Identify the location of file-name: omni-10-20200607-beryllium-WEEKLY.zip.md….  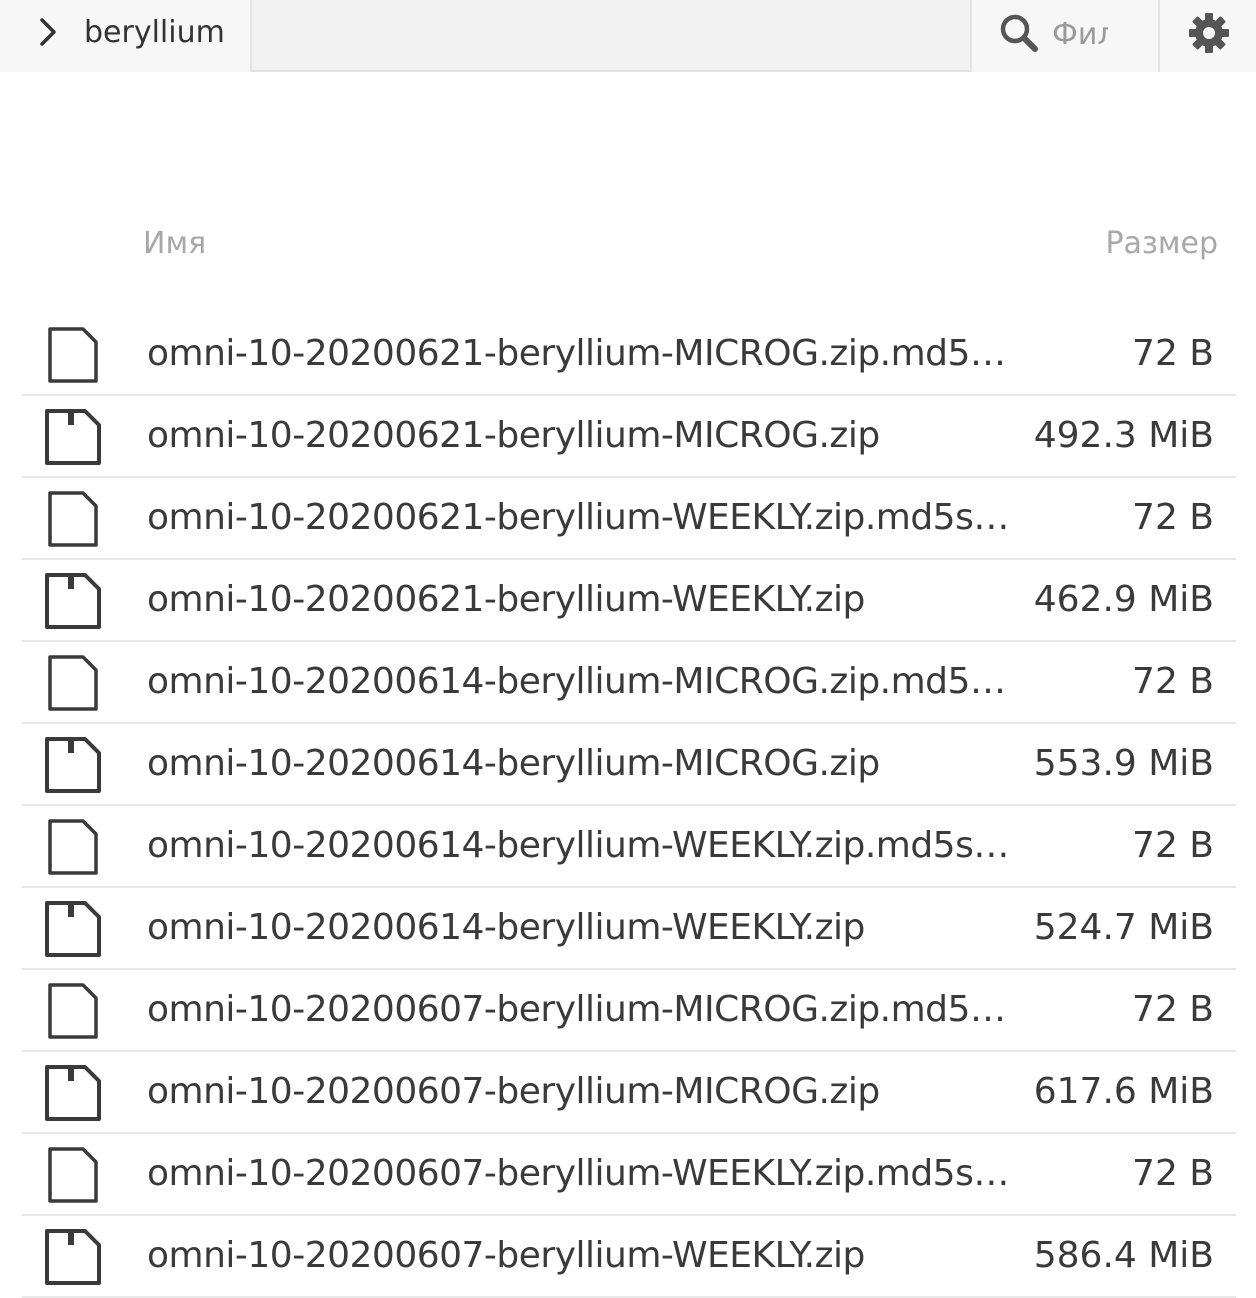
(582, 1173).